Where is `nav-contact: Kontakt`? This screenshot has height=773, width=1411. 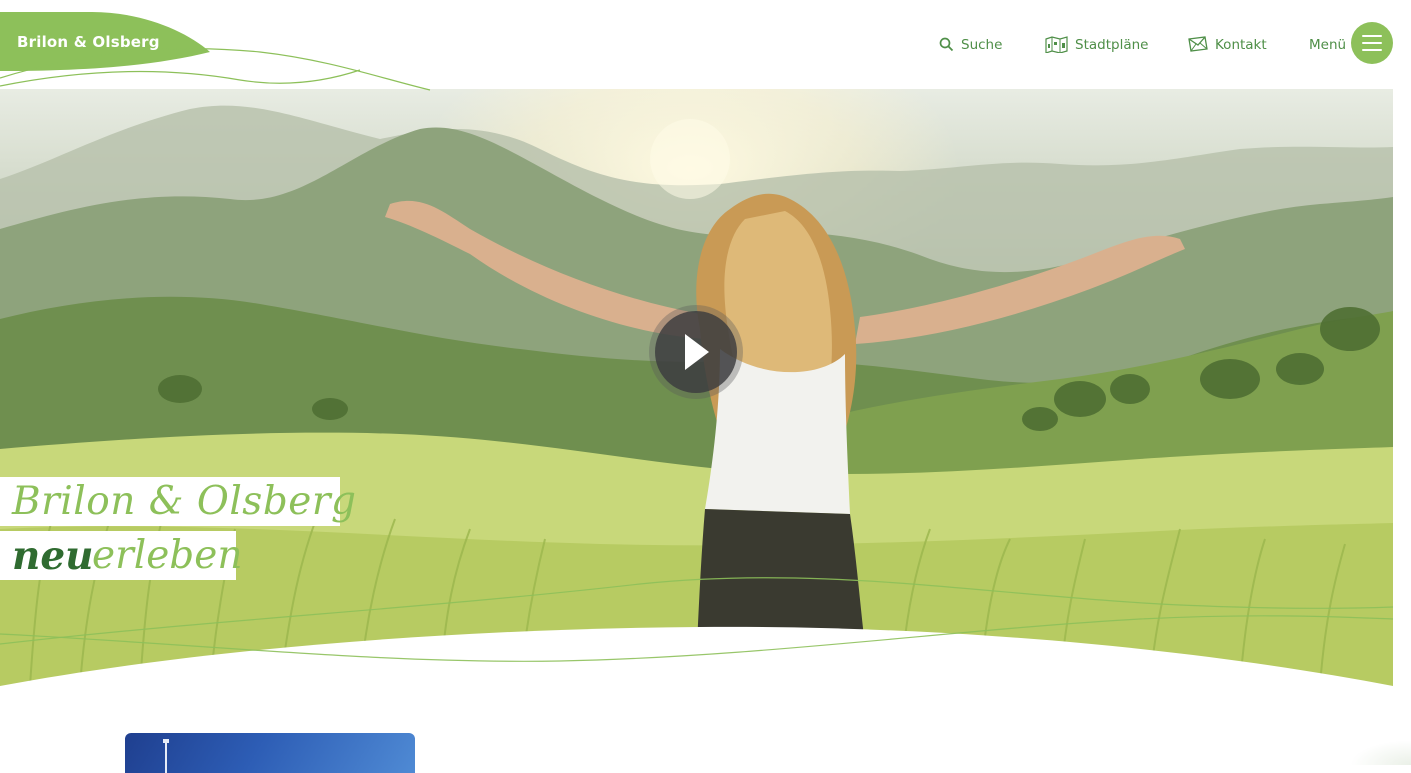
nav-contact: Kontakt is located at coordinates (1227, 44).